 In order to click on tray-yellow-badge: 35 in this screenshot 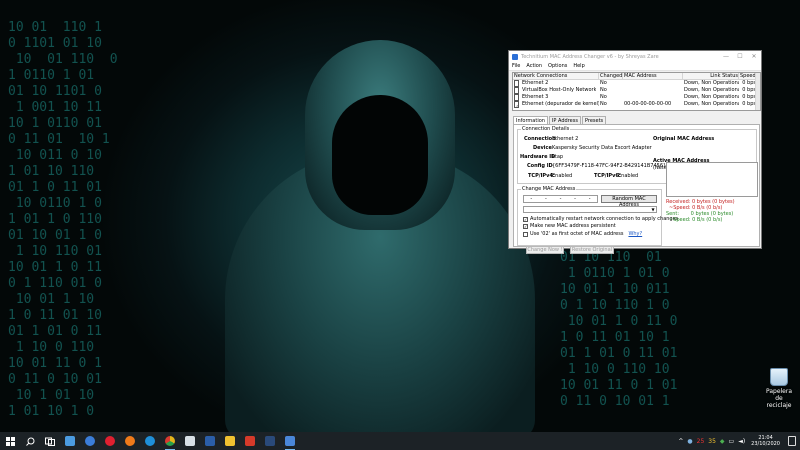, I will do `click(712, 441)`.